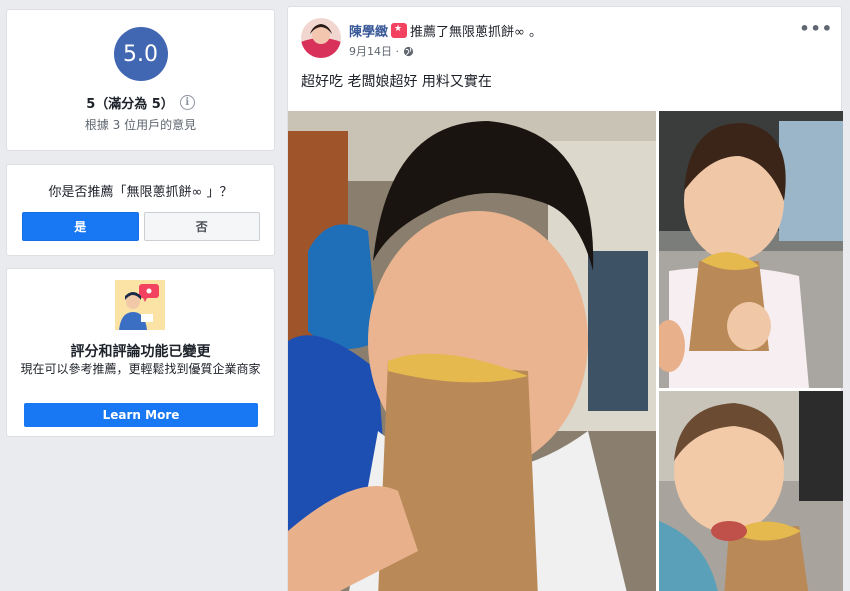 The image size is (850, 591). Describe the element at coordinates (751, 491) in the screenshot. I see `post-photo-bottom-right` at that location.